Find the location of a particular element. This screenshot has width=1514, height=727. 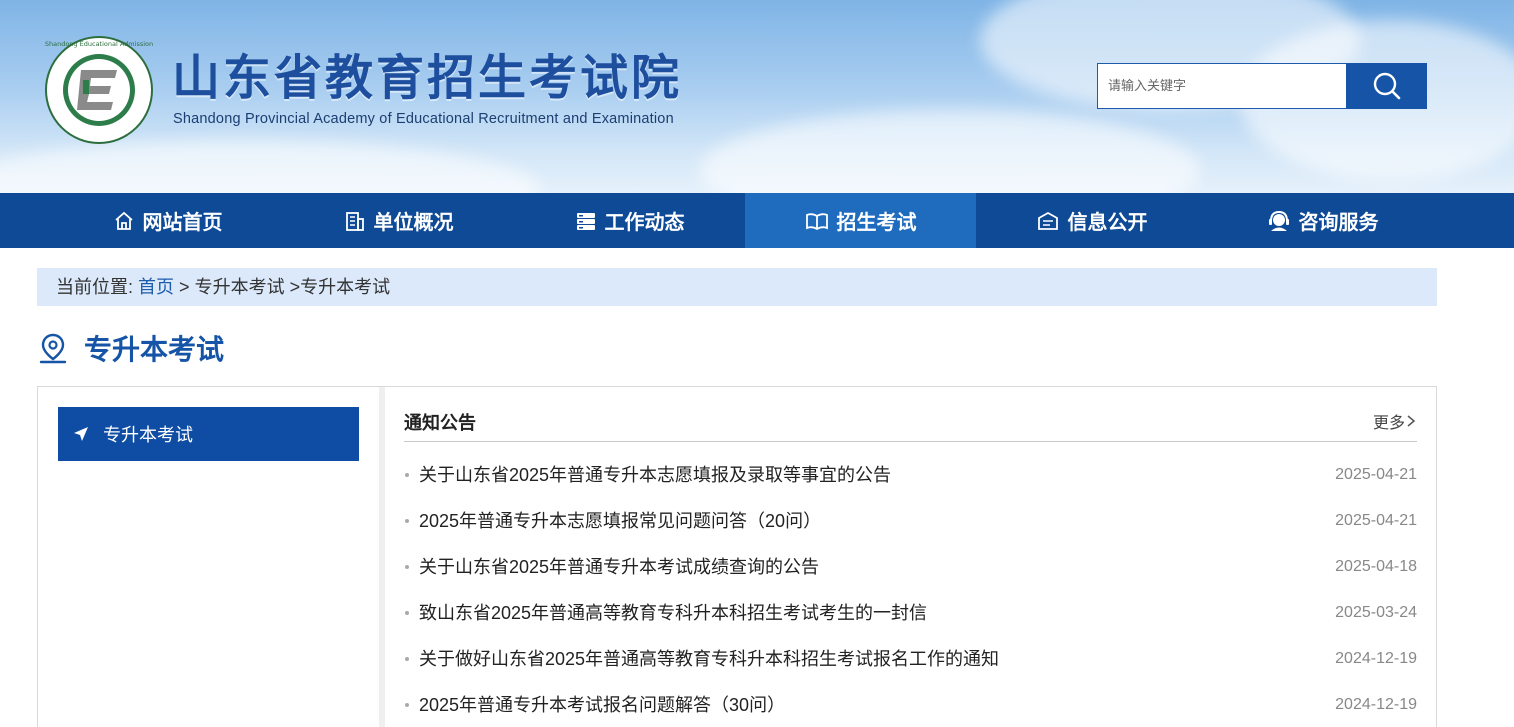

nav-item-info: 信息公开 is located at coordinates (1091, 220).